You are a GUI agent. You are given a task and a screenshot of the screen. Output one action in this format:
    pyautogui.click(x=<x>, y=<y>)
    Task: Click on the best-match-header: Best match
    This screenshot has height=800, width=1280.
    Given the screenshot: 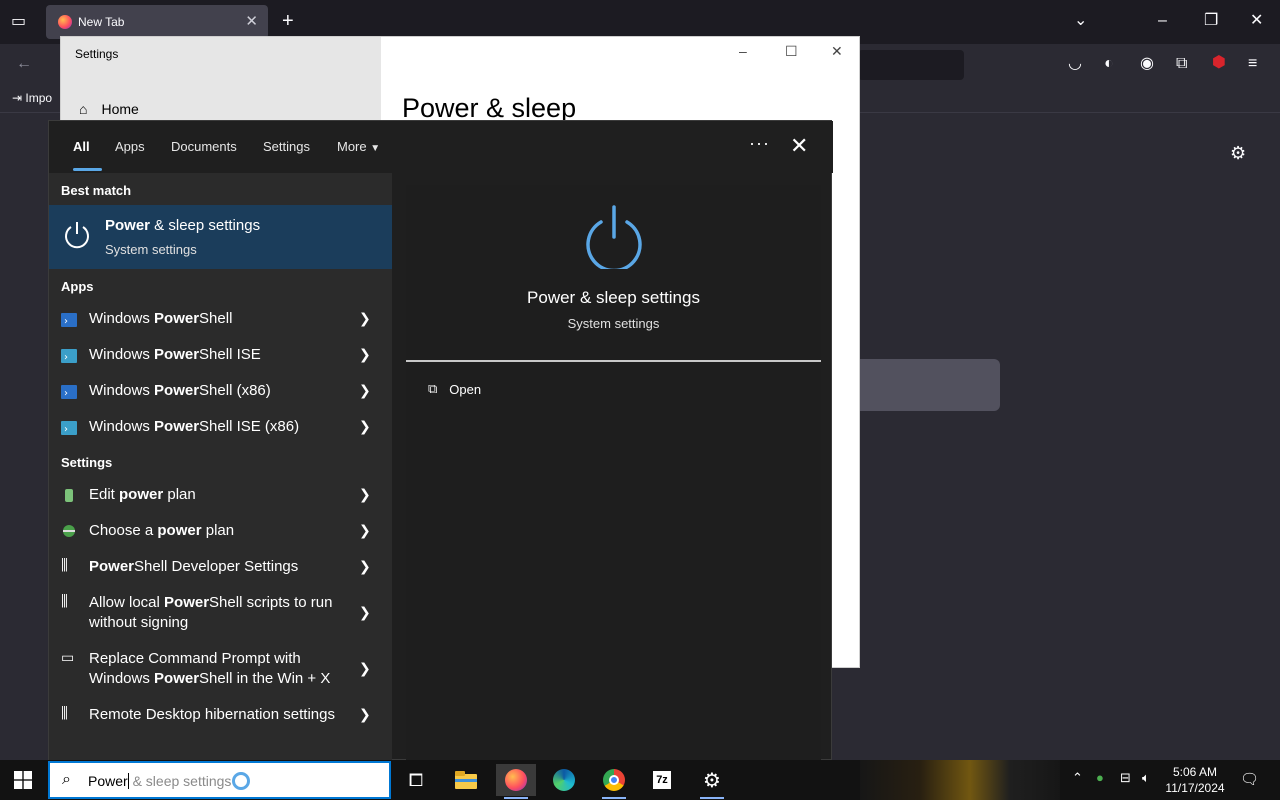 What is the action you would take?
    pyautogui.click(x=96, y=190)
    